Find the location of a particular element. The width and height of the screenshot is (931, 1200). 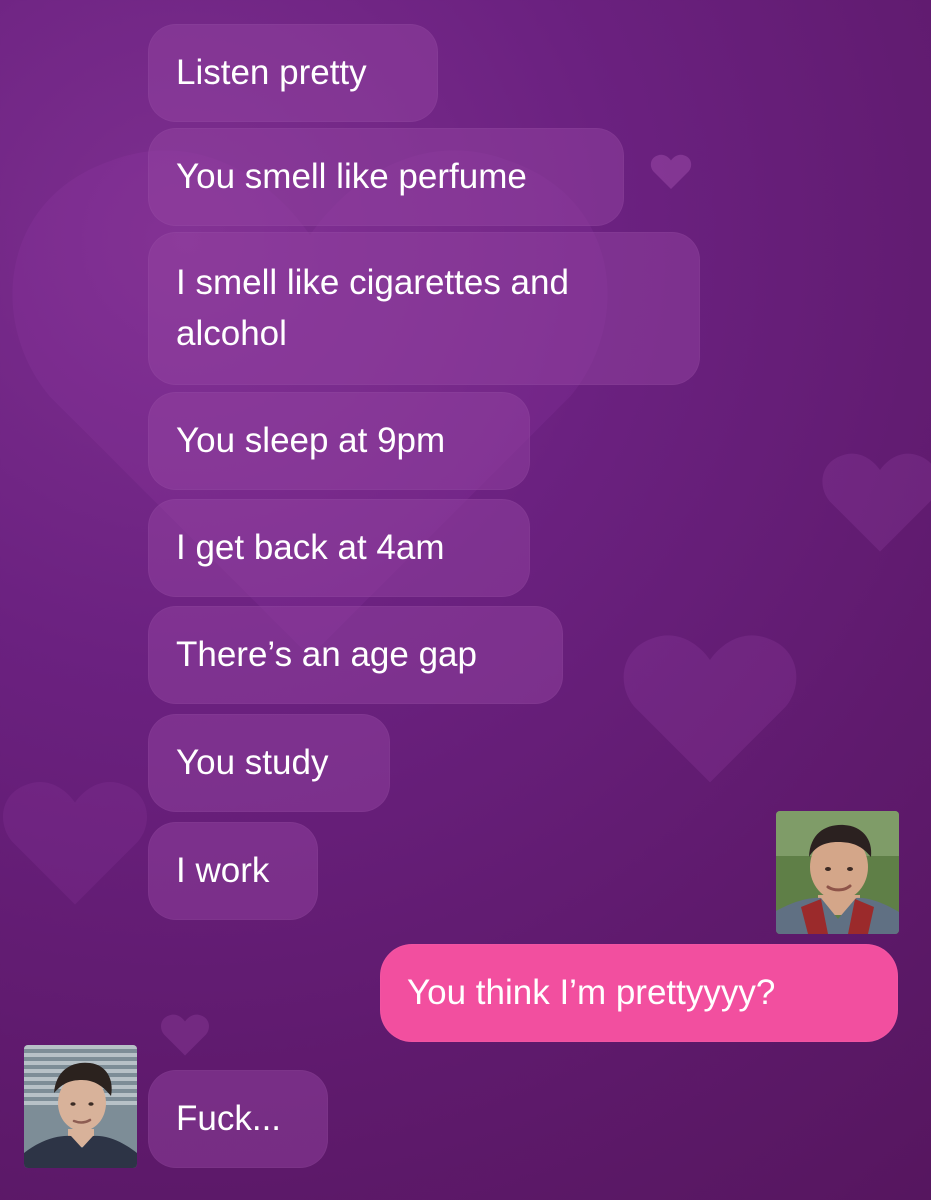

message-text: You think I’m prettyyyy? is located at coordinates (591, 992).